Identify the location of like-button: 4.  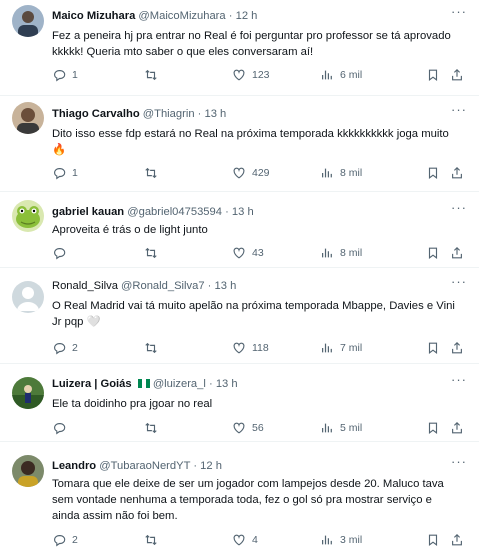
(245, 540).